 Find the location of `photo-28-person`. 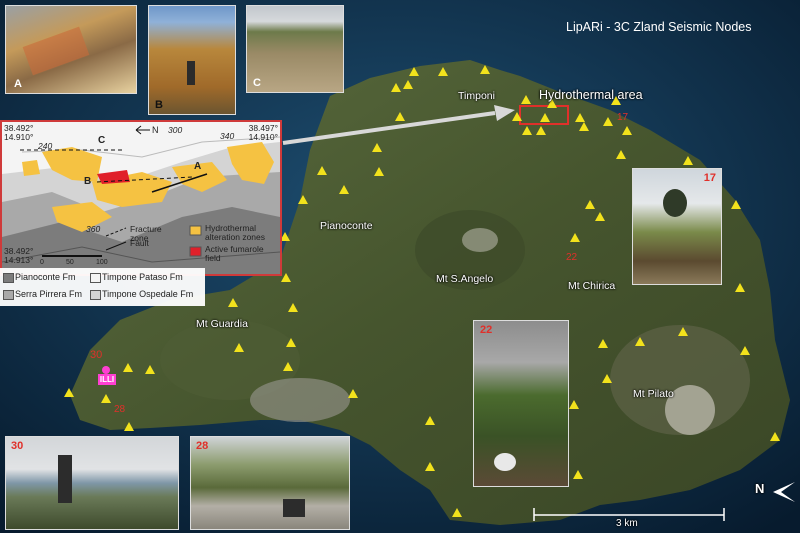

photo-28-person is located at coordinates (294, 508).